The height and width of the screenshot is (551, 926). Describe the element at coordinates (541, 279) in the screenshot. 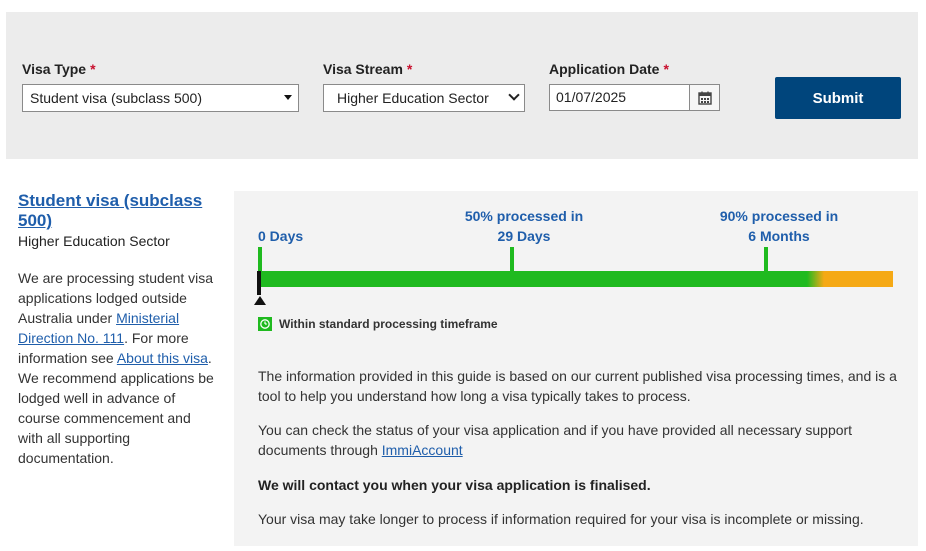

I see `standard-timeframe-bar` at that location.